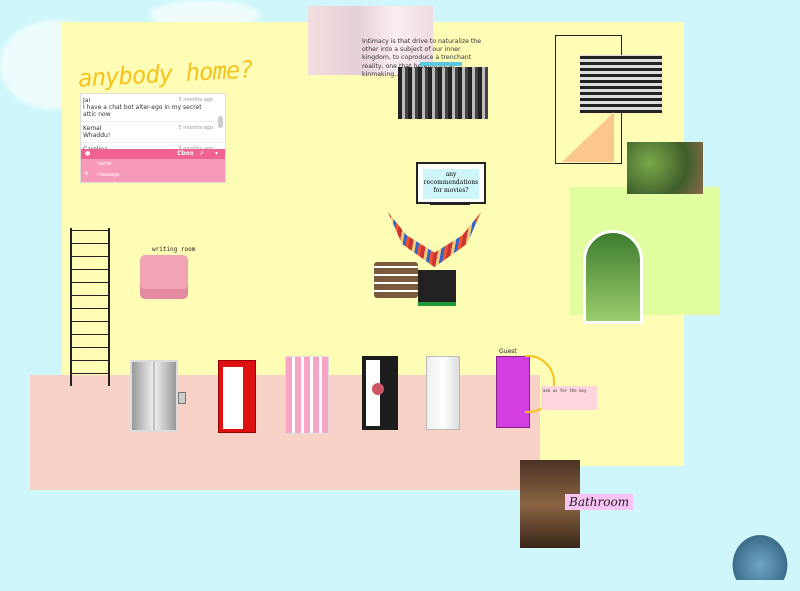 This screenshot has height=591, width=800. Describe the element at coordinates (90, 307) in the screenshot. I see `ladder` at that location.